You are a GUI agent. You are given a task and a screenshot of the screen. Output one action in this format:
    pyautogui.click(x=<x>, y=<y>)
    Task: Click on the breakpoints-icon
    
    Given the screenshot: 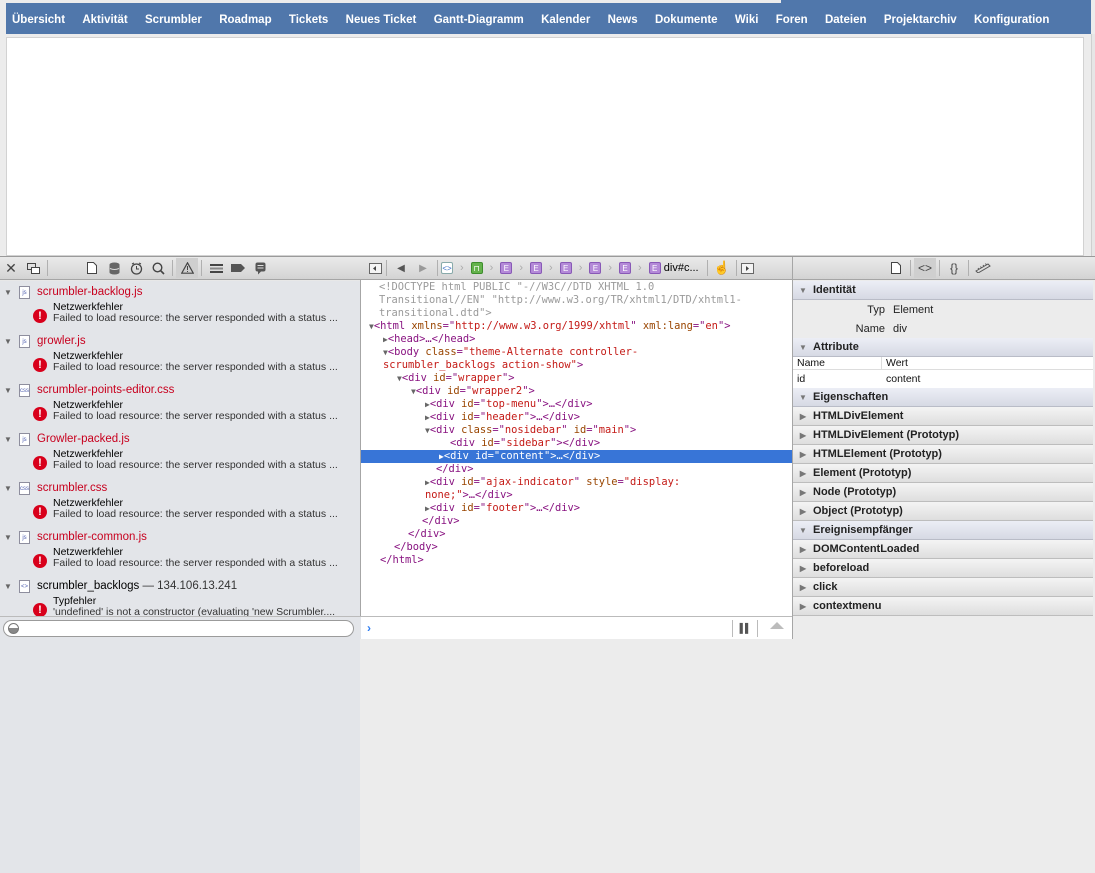 What is the action you would take?
    pyautogui.click(x=238, y=268)
    